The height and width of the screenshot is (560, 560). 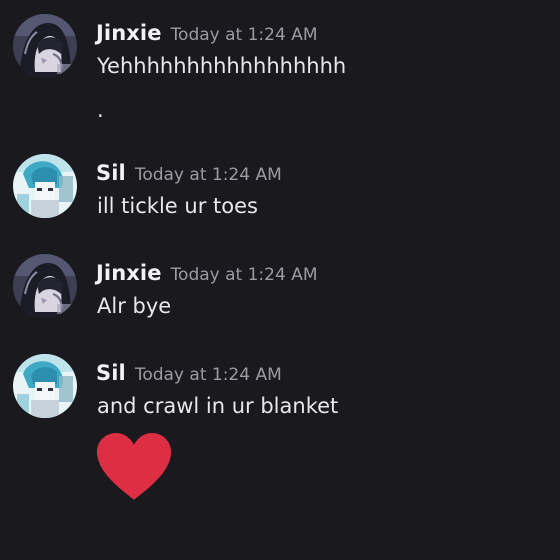 I want to click on message-text: and crawl in ur blanket, so click(x=218, y=406).